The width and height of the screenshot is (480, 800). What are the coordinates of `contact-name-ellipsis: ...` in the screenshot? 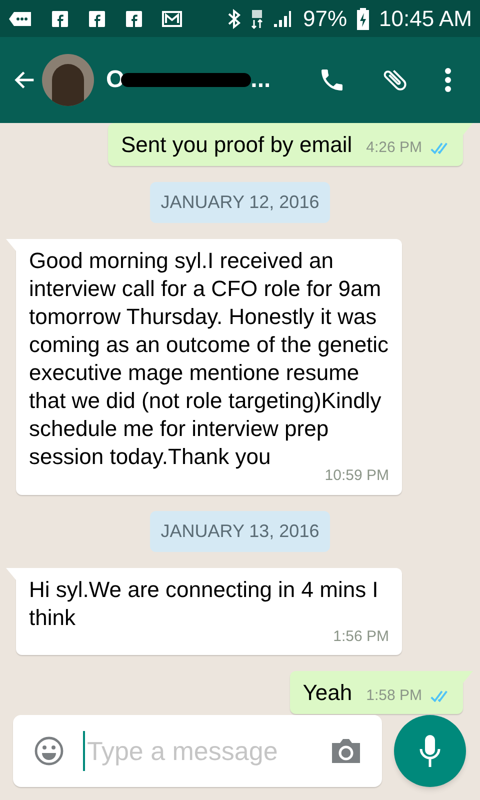 It's located at (260, 80).